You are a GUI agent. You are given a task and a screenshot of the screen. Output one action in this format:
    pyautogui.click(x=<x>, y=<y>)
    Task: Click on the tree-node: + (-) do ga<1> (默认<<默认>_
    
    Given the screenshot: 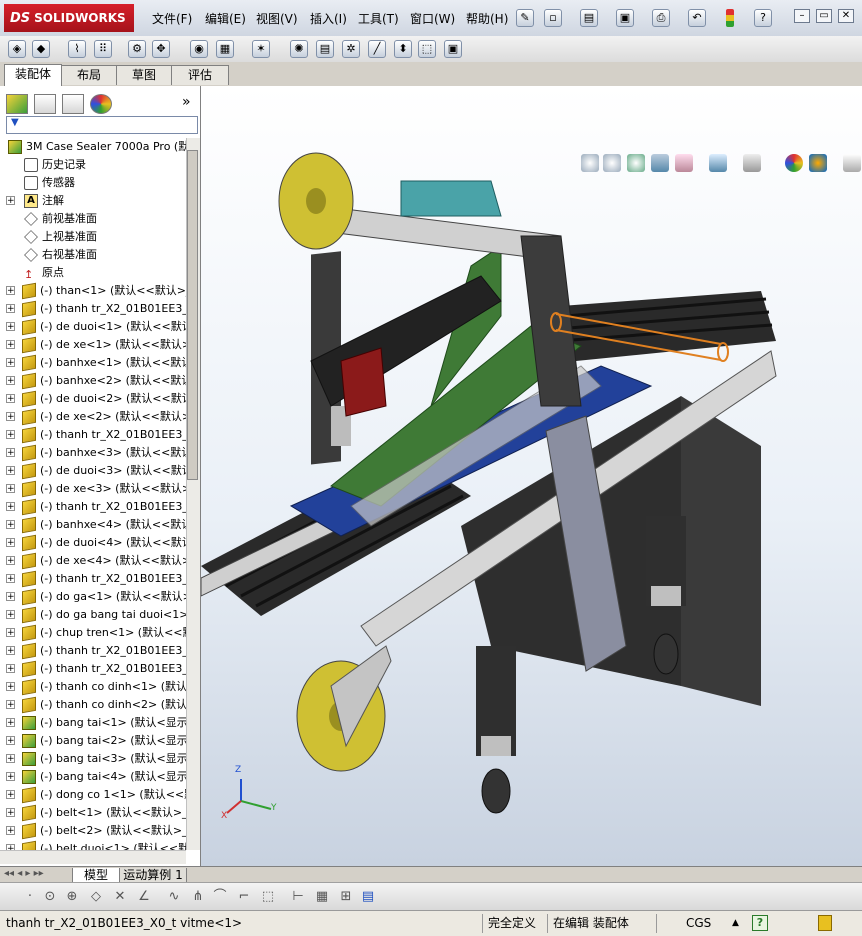 What is the action you would take?
    pyautogui.click(x=93, y=597)
    